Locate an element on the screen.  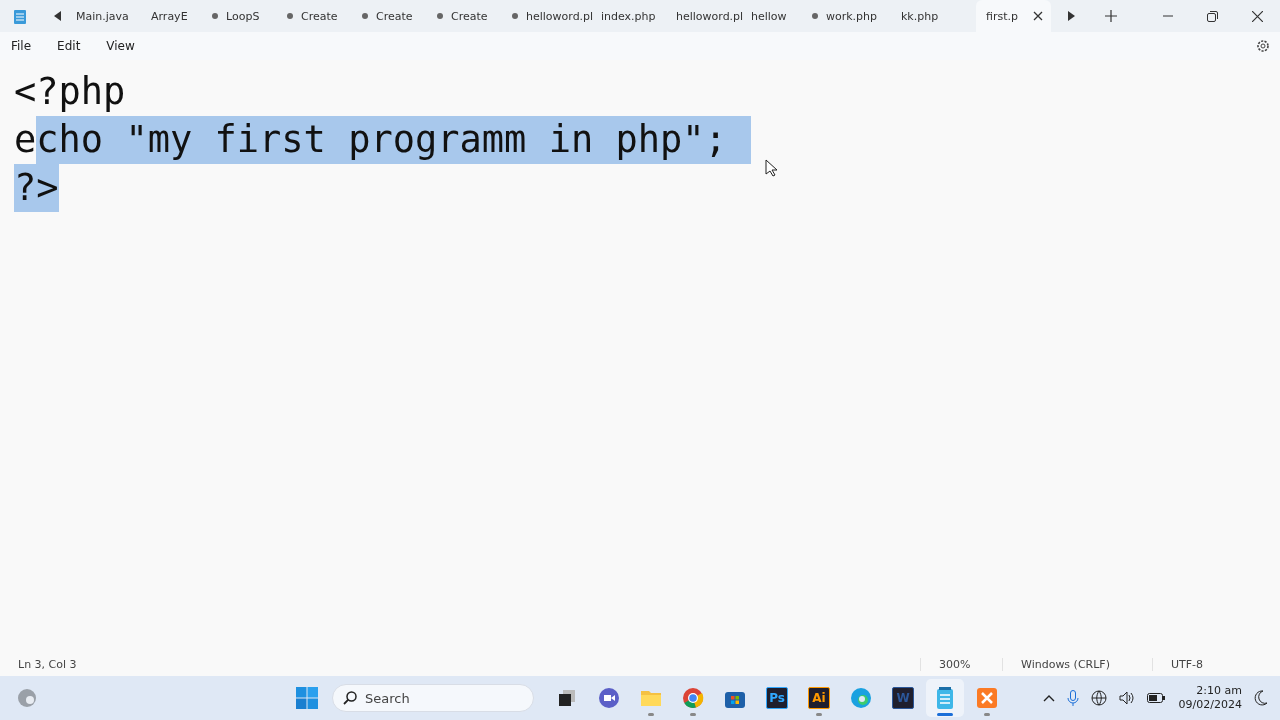
settings-icon is located at coordinates (1263, 46).